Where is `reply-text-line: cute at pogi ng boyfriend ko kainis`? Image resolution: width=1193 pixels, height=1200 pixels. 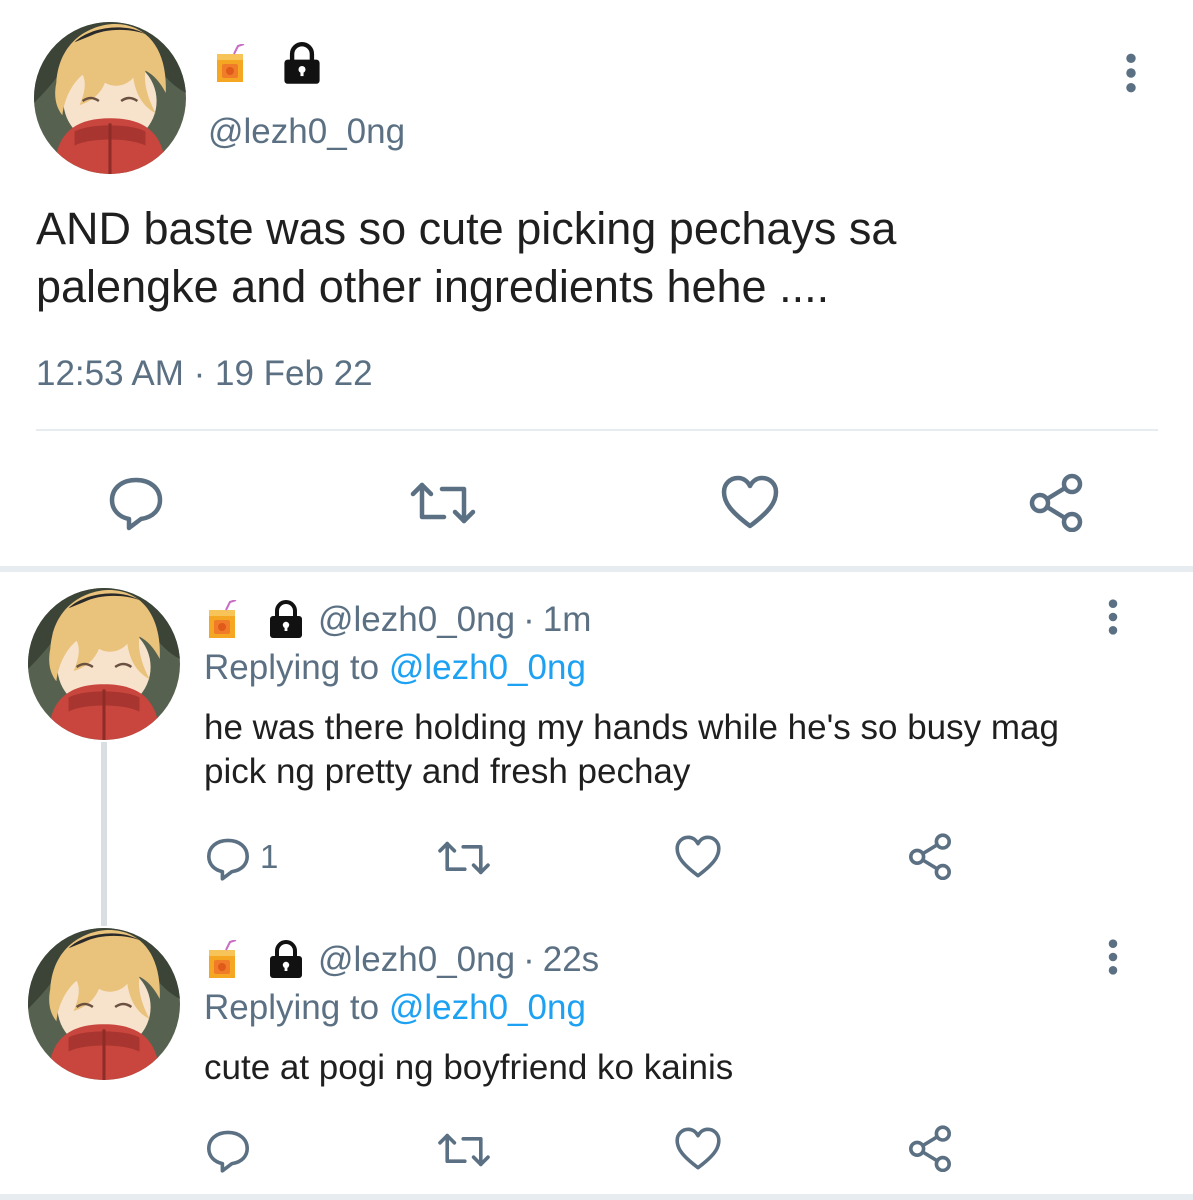
reply-text-line: cute at pogi ng boyfriend ko kainis is located at coordinates (469, 1067).